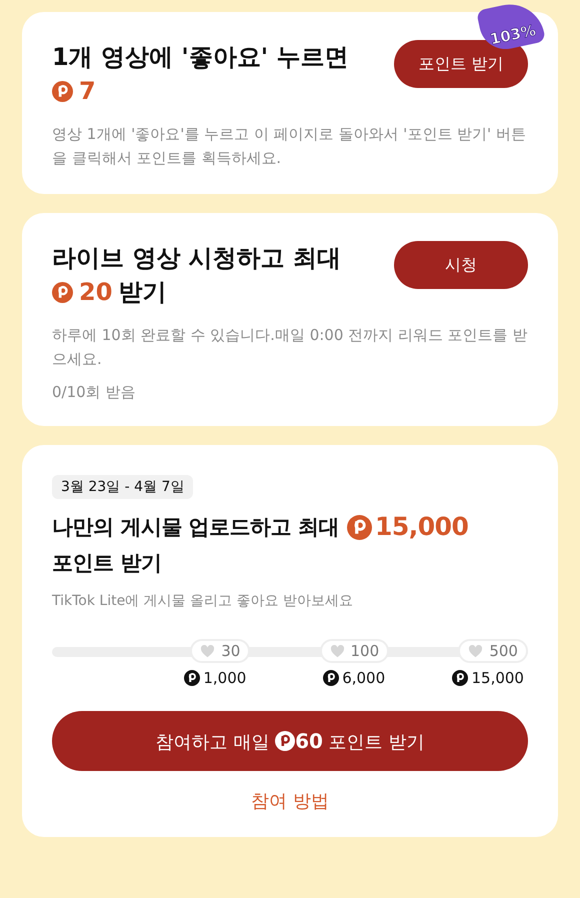  What do you see at coordinates (220, 651) in the screenshot?
I see `likes-milestone: 30` at bounding box center [220, 651].